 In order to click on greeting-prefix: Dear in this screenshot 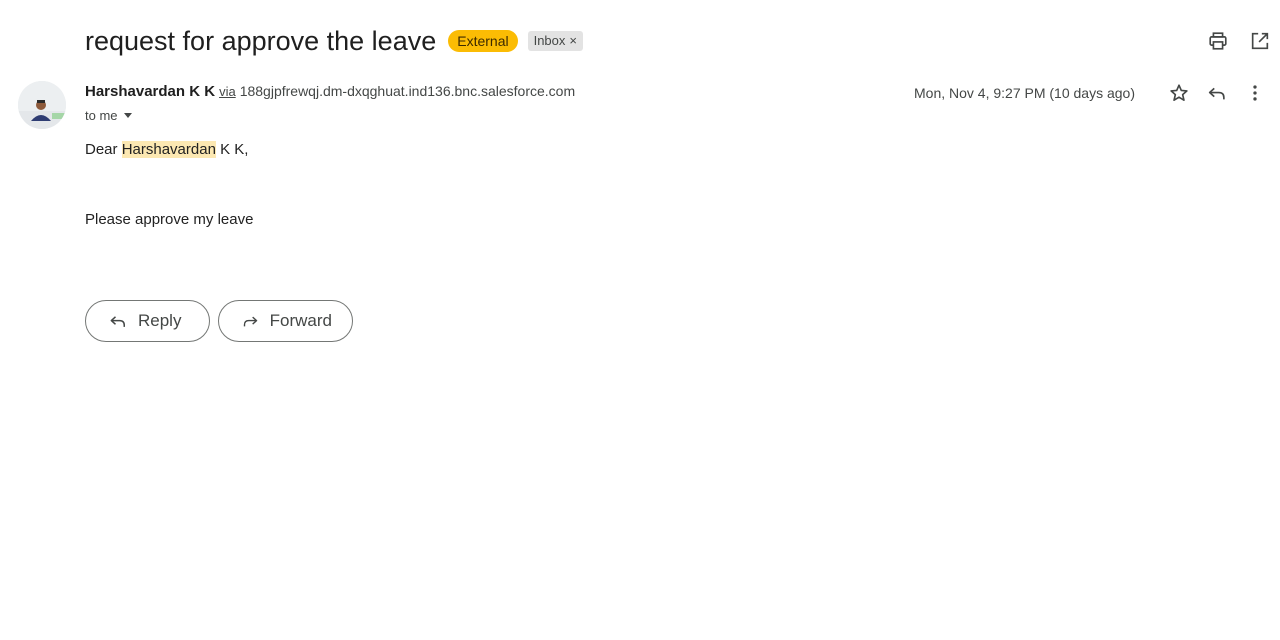, I will do `click(103, 149)`.